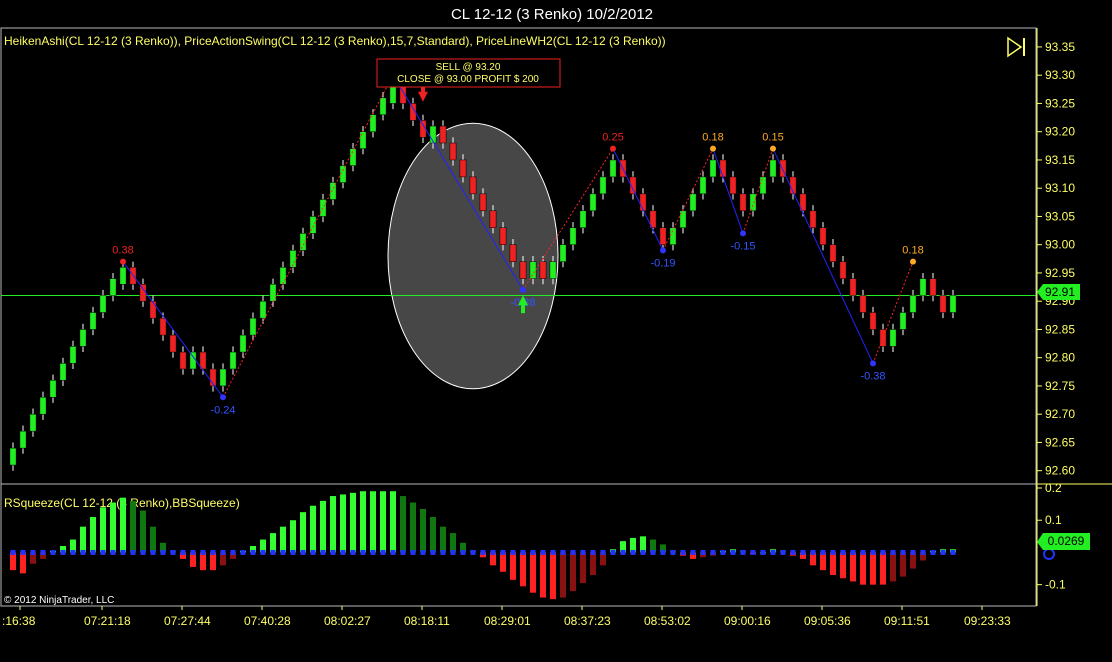  What do you see at coordinates (1016, 47) in the screenshot?
I see `play-next-icon` at bounding box center [1016, 47].